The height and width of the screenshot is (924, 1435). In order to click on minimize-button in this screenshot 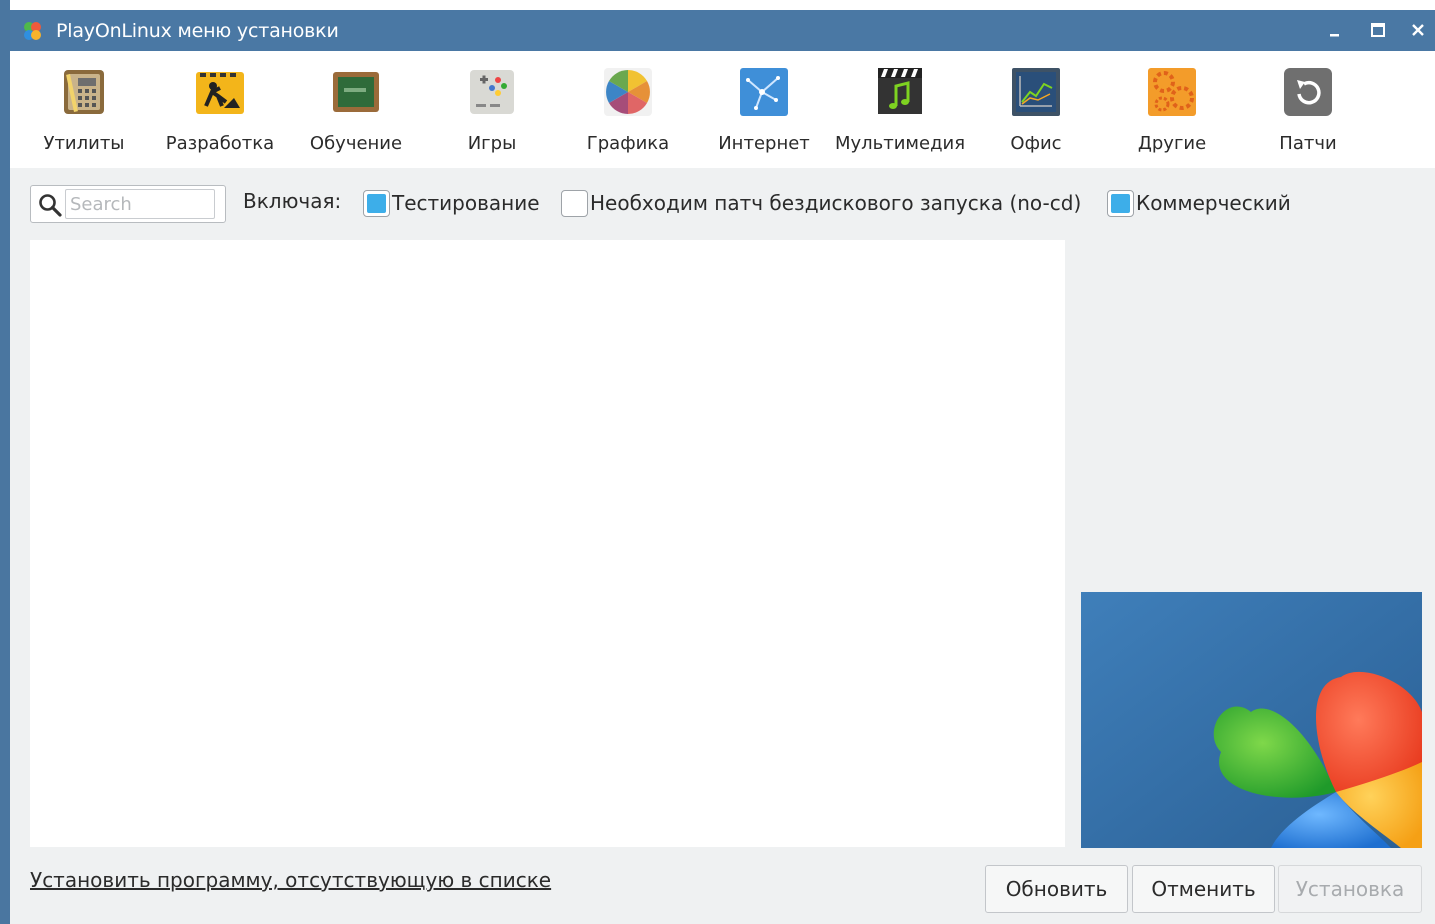, I will do `click(1335, 30)`.